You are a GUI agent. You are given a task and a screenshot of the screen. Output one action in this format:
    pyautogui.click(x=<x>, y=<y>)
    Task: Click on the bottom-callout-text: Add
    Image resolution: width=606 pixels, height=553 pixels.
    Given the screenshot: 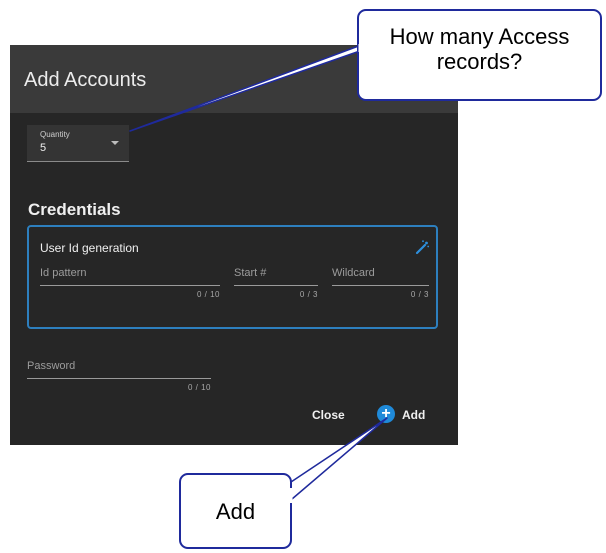 What is the action you would take?
    pyautogui.click(x=235, y=511)
    